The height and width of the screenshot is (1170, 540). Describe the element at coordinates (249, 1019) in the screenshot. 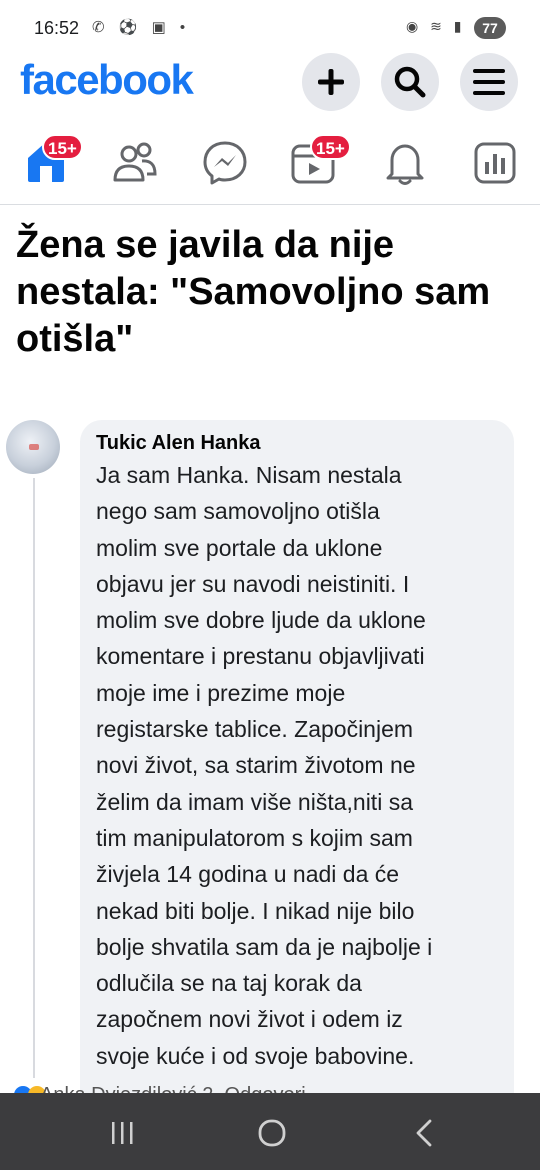

I see `comment-line: započnem novi život i odem iz` at that location.